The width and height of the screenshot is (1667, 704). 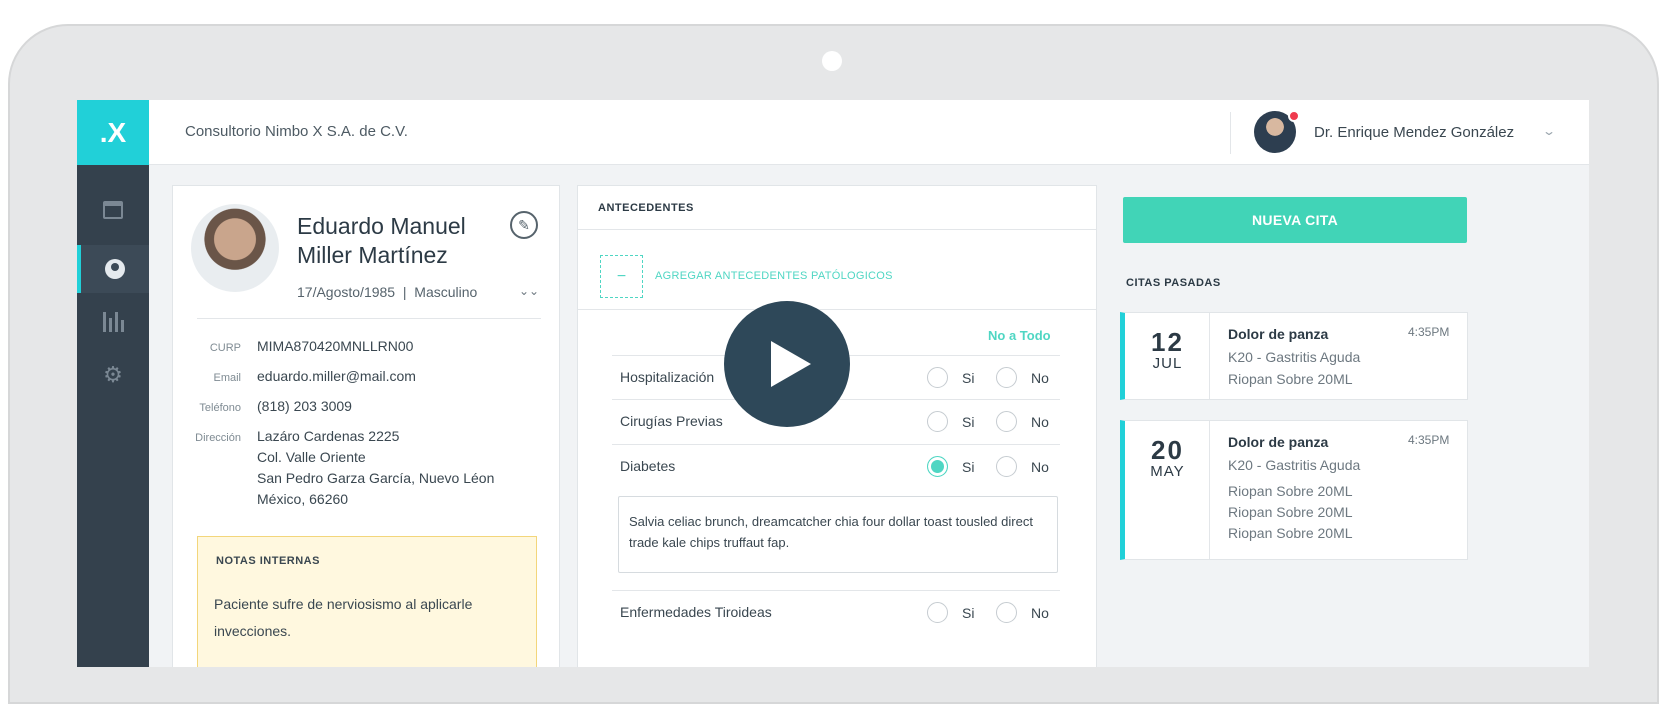 I want to click on address-line: Col. Valle Oriente, so click(x=311, y=457).